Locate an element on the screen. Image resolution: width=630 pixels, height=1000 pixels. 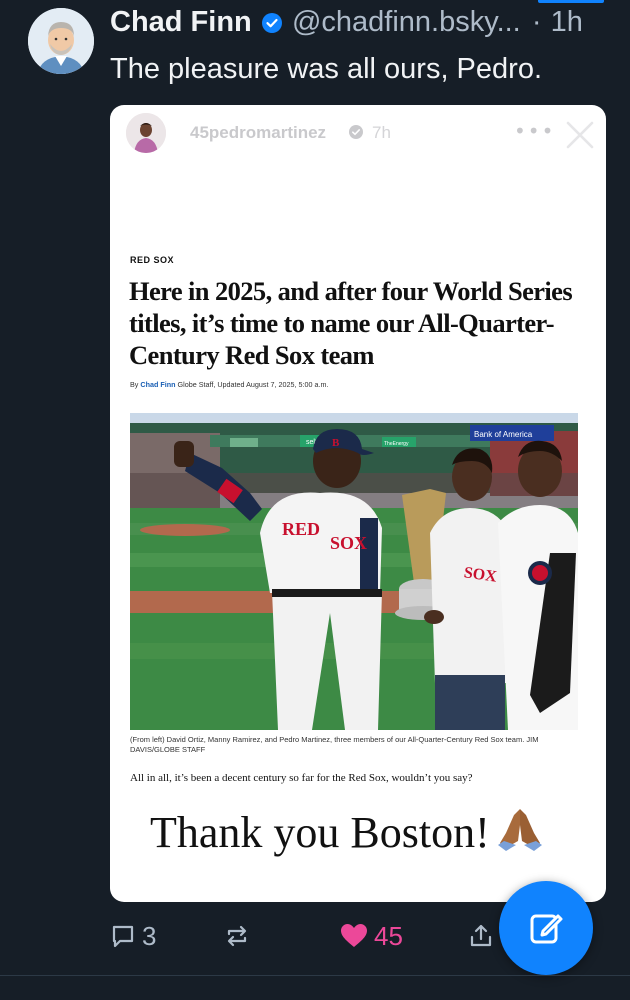
repost-button is located at coordinates (237, 936).